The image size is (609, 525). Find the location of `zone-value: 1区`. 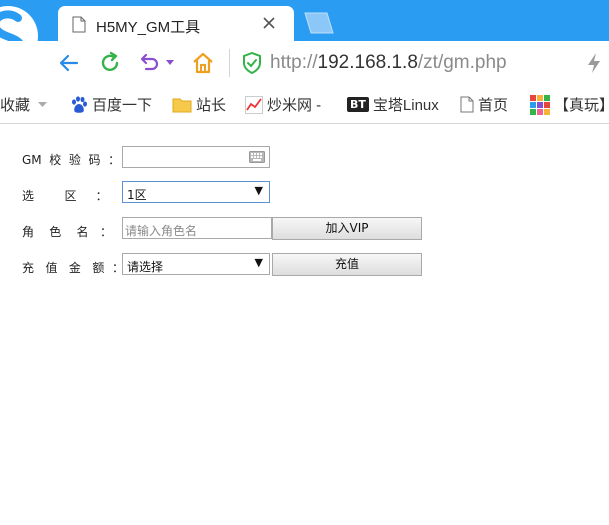

zone-value: 1区 is located at coordinates (137, 195).